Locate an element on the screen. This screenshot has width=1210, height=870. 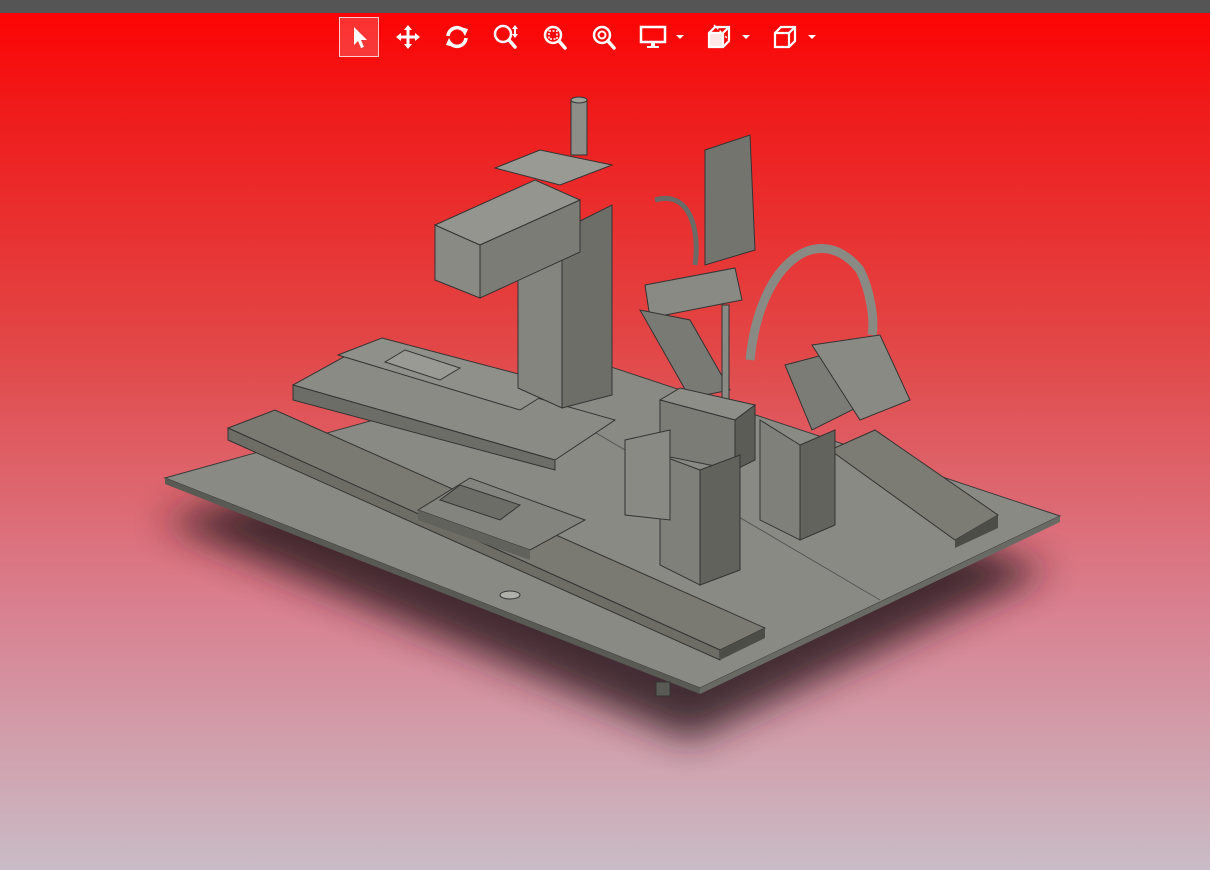
display-mode-dropdown is located at coordinates (659, 37).